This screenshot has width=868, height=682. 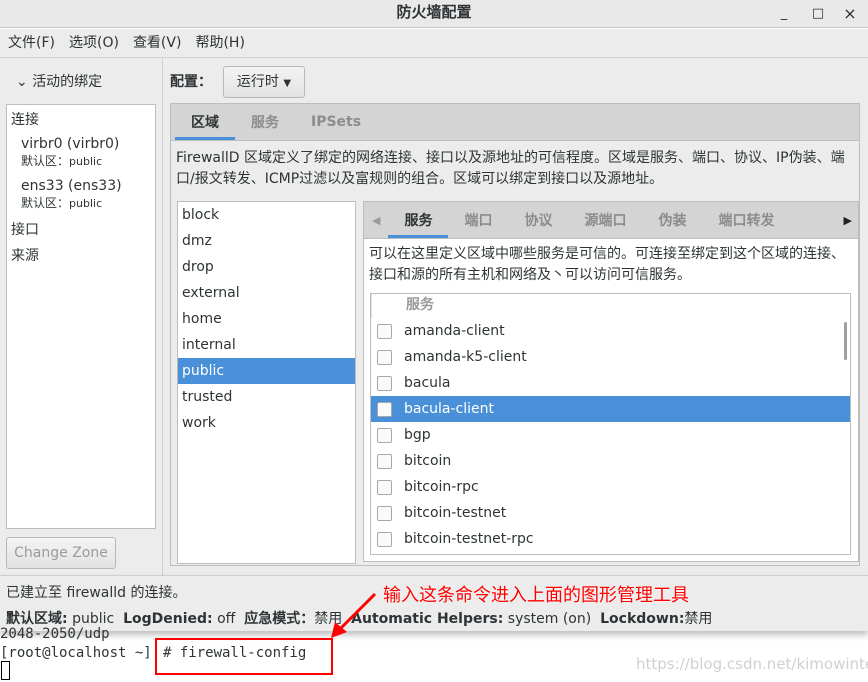 I want to click on tab-zones: 区域, so click(x=205, y=122).